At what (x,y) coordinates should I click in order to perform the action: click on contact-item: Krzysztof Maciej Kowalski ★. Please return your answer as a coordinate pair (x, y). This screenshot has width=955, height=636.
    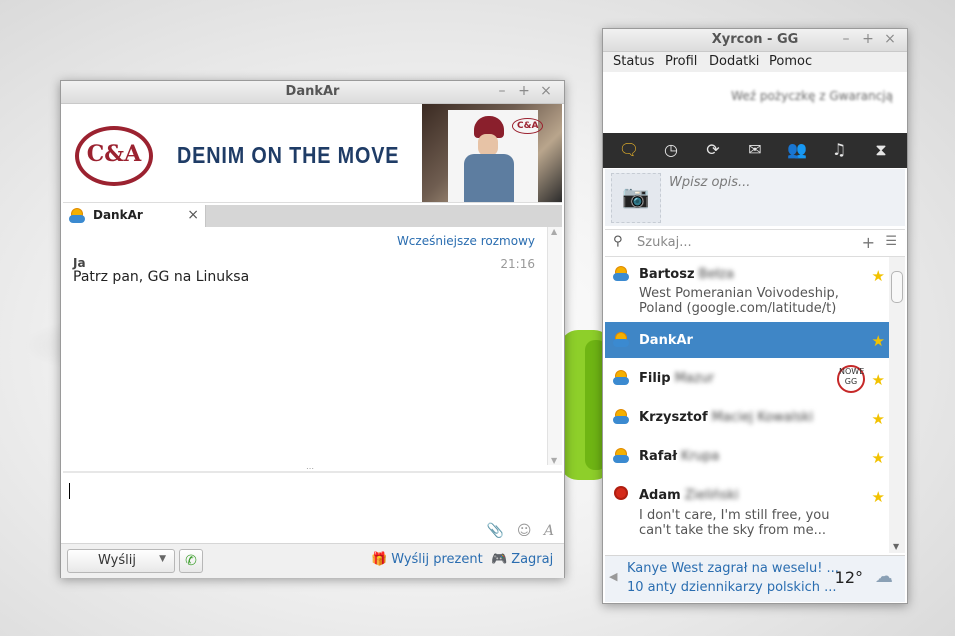
    Looking at the image, I should click on (747, 418).